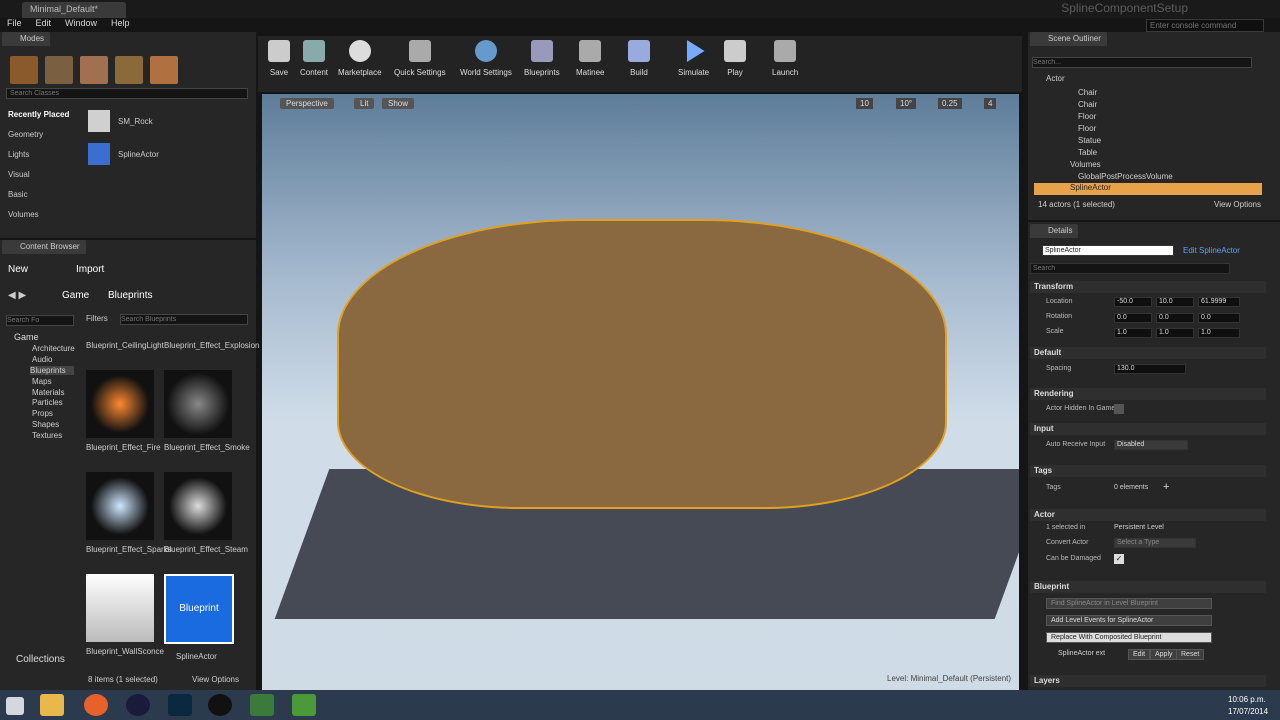 The width and height of the screenshot is (1280, 720). What do you see at coordinates (1125, 176) in the screenshot?
I see `outliner-row: GlobalPostProcessVolume` at bounding box center [1125, 176].